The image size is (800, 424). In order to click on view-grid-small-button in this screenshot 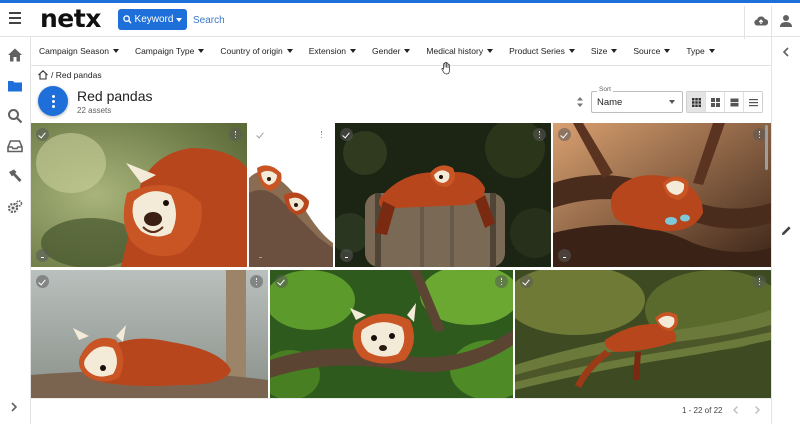, I will do `click(715, 102)`.